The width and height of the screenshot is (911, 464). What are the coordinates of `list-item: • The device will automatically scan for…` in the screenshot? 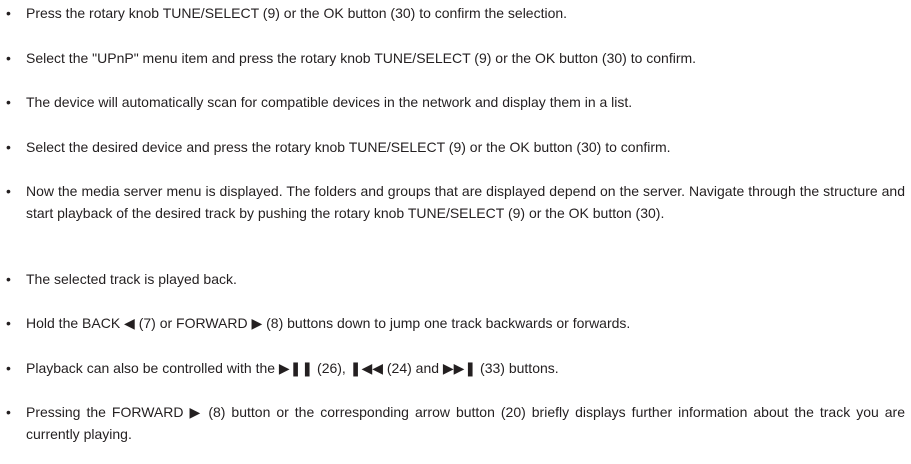 It's located at (452, 102).